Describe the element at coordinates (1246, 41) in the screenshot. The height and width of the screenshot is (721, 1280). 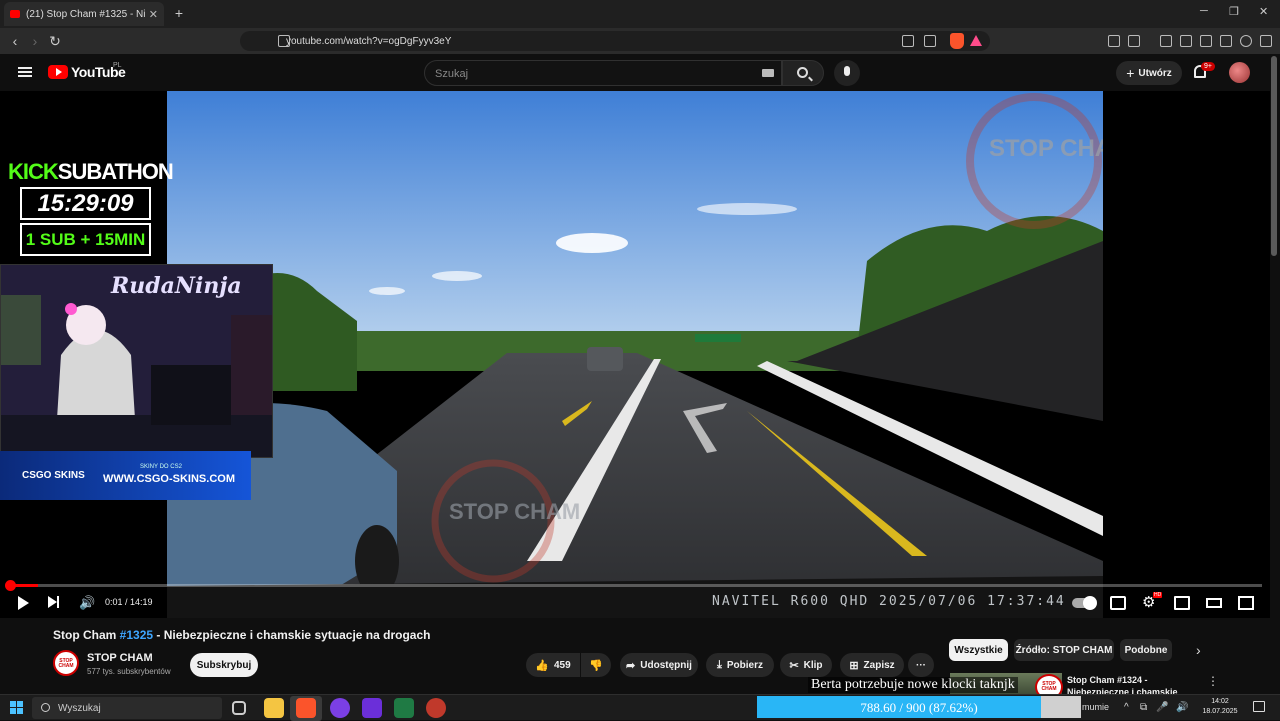
I see `vpn-icon` at that location.